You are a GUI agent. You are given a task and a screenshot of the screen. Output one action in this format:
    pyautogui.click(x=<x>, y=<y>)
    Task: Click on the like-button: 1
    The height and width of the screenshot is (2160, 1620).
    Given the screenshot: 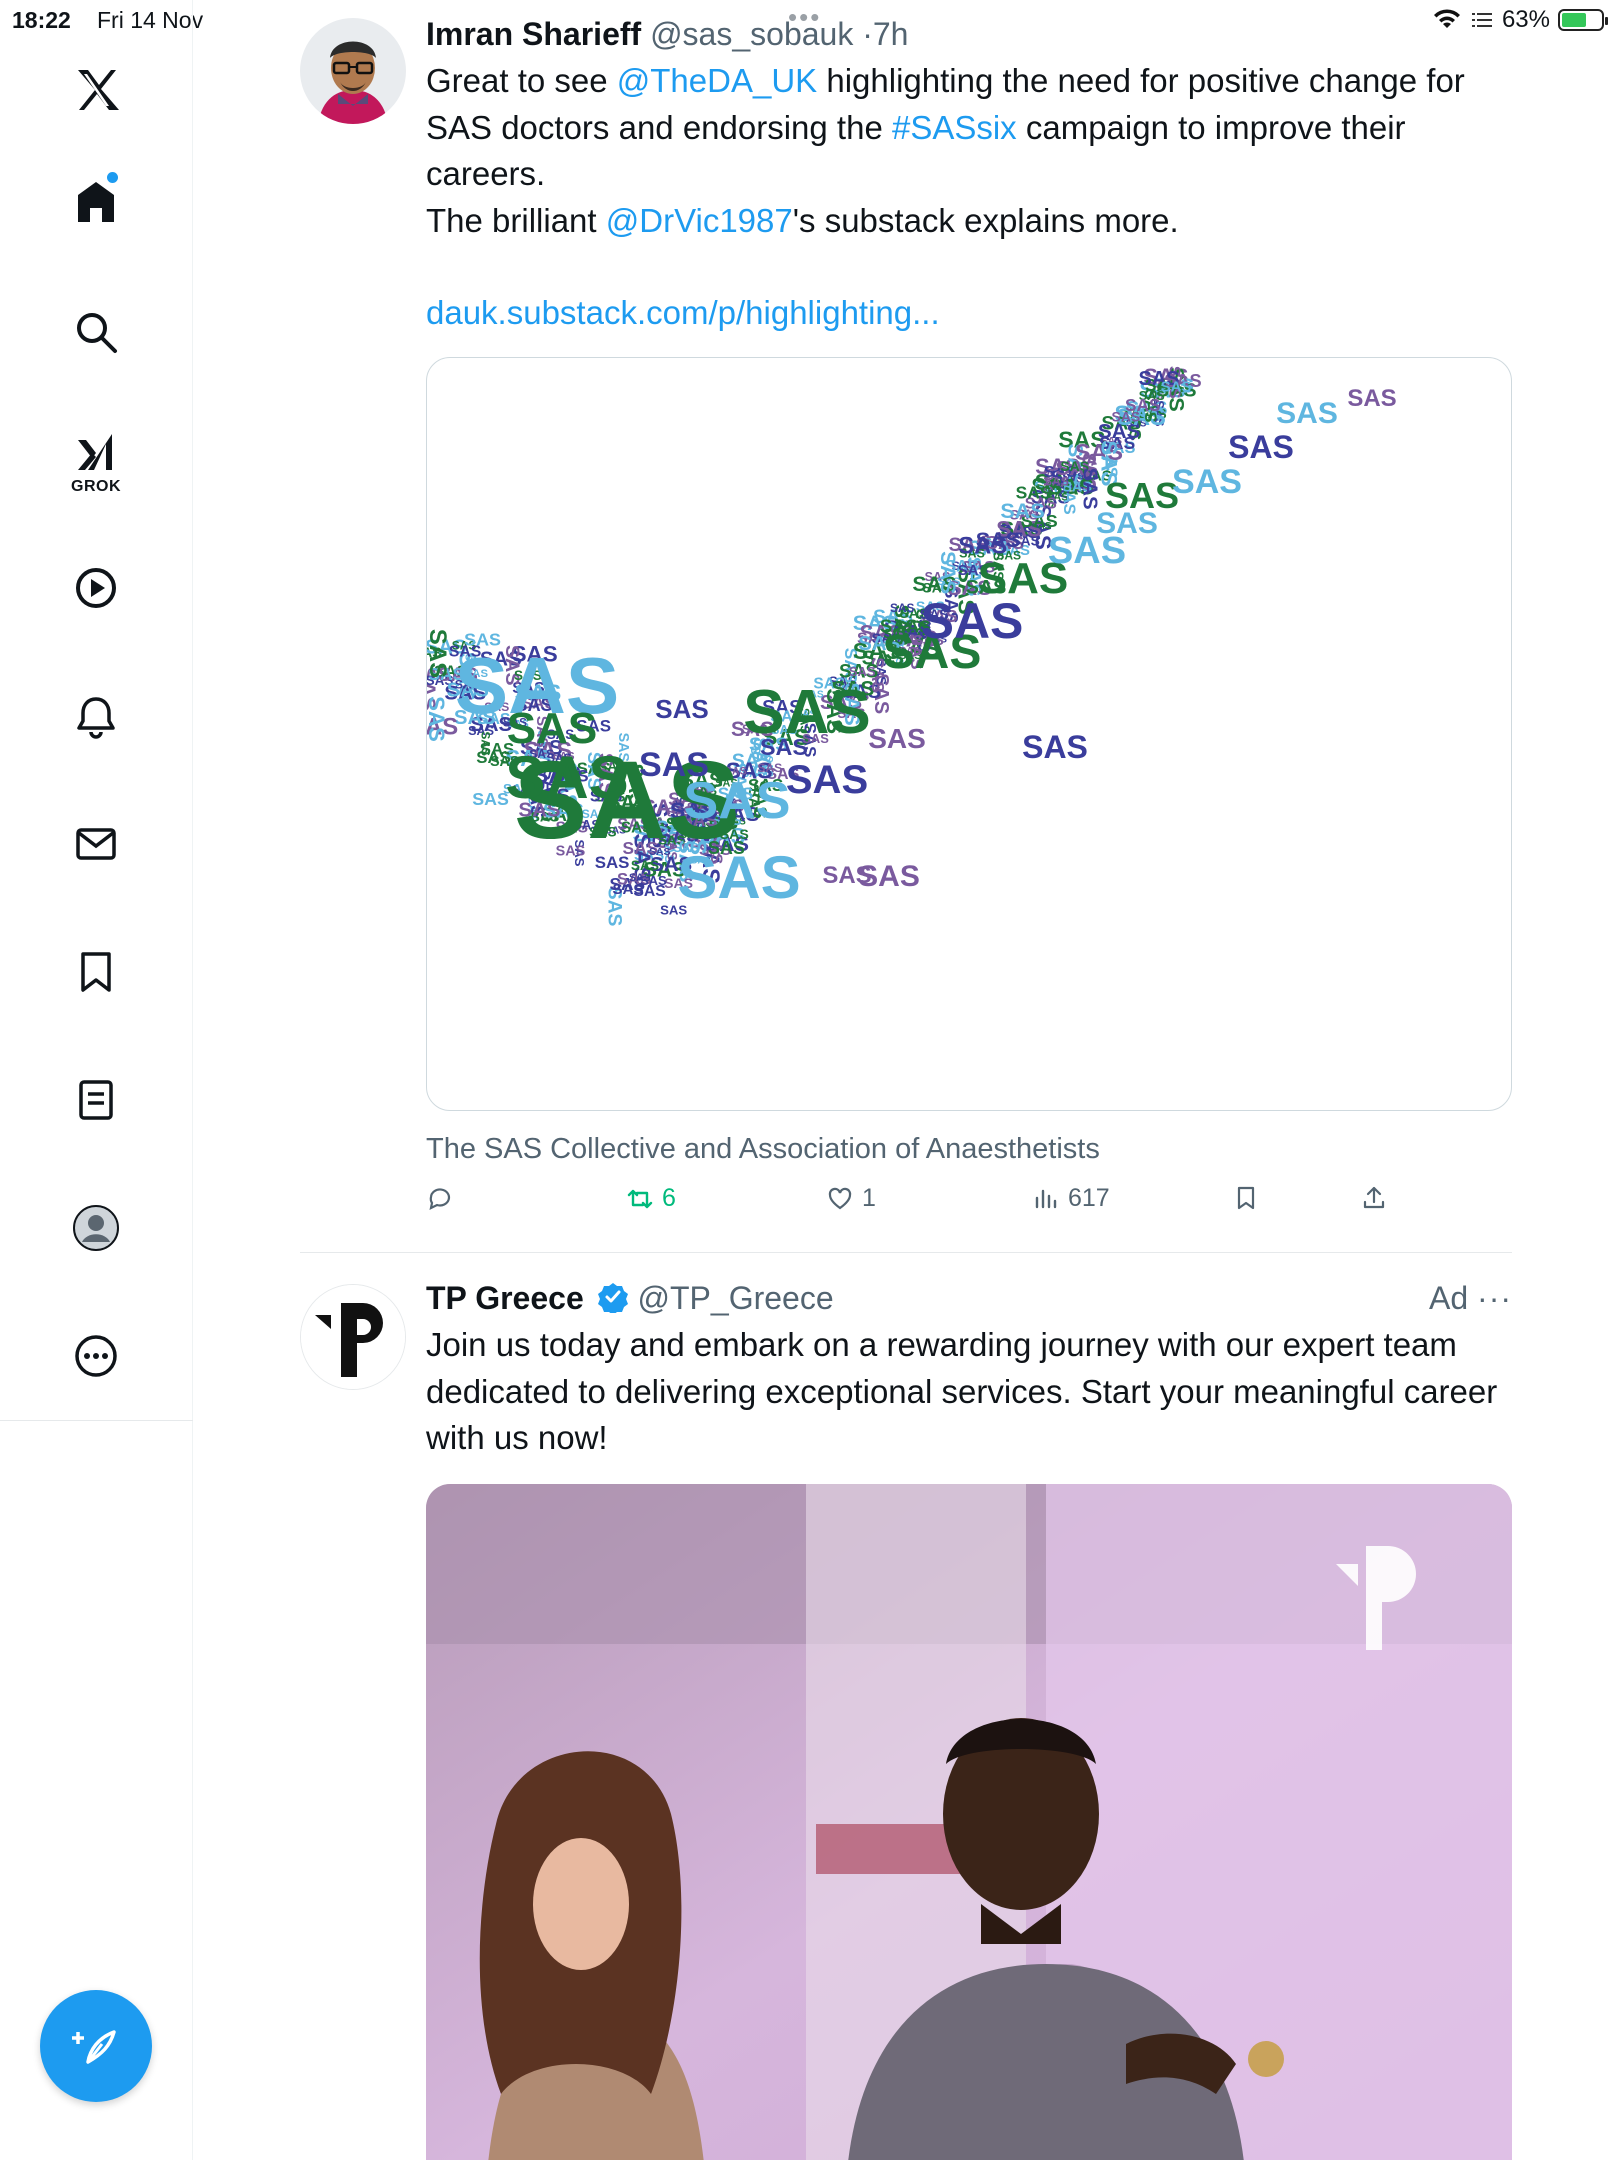 What is the action you would take?
    pyautogui.click(x=851, y=1198)
    